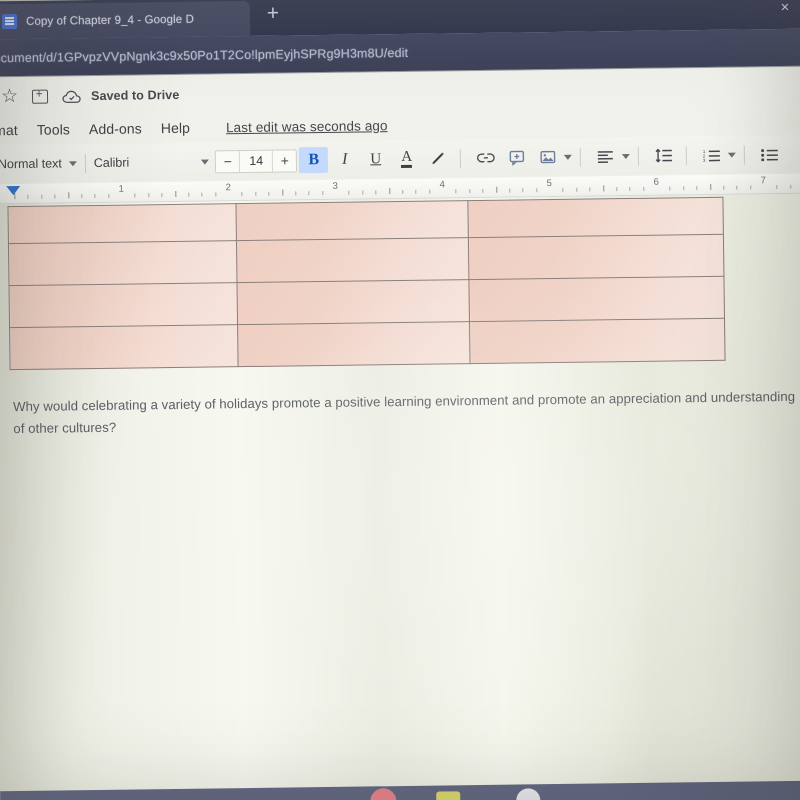 The image size is (800, 800). What do you see at coordinates (121, 189) in the screenshot?
I see `ruler-number: 1` at bounding box center [121, 189].